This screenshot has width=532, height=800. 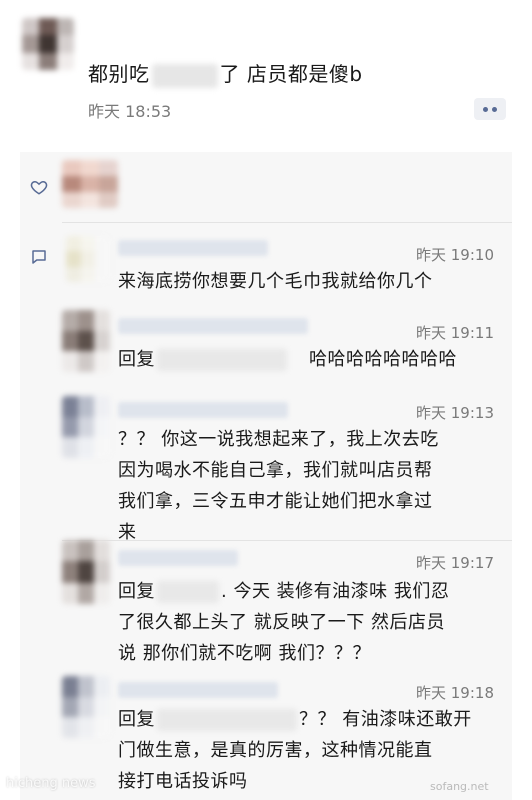 I want to click on watermark-right: sofang.net, so click(x=459, y=786).